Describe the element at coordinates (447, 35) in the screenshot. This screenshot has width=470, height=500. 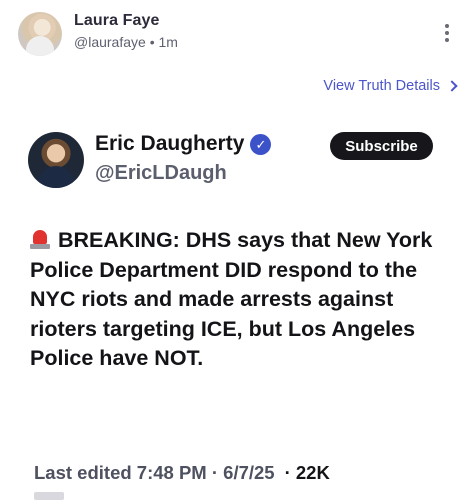
I see `more-options-icon` at that location.